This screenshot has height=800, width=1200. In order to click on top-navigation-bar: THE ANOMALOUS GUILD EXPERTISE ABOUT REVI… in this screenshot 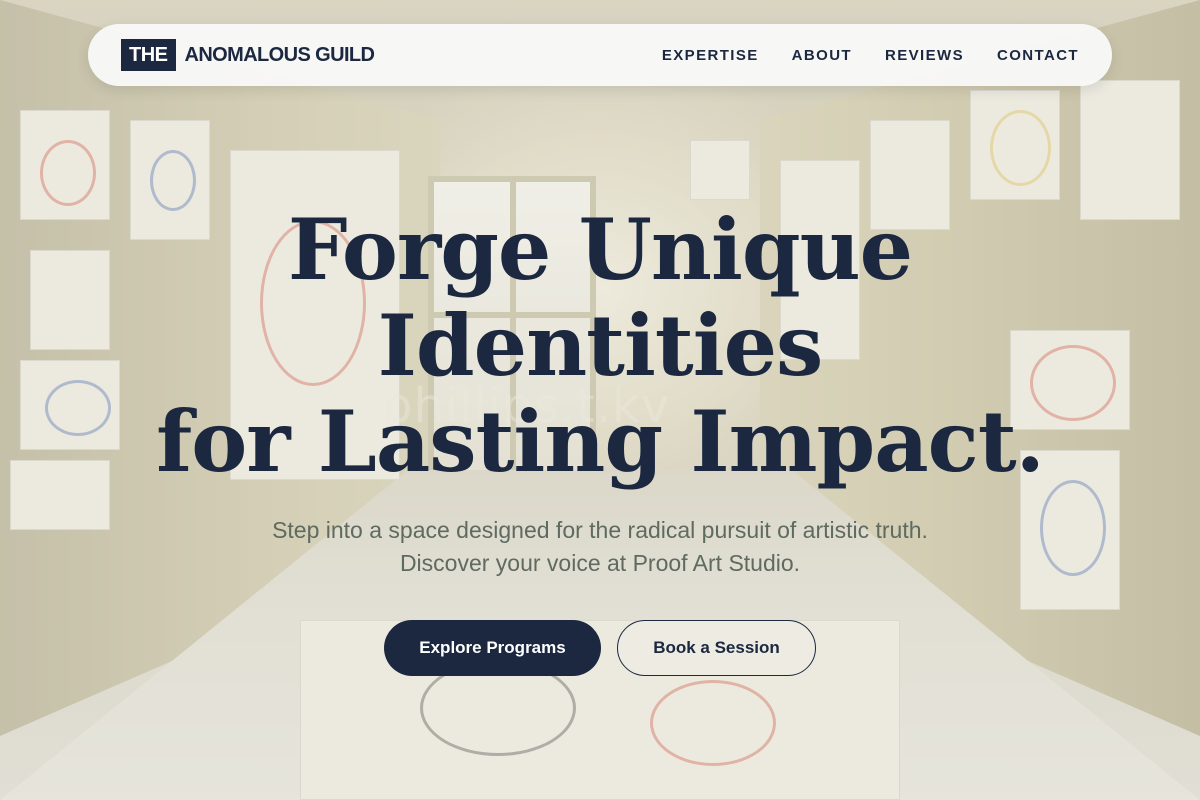, I will do `click(600, 55)`.